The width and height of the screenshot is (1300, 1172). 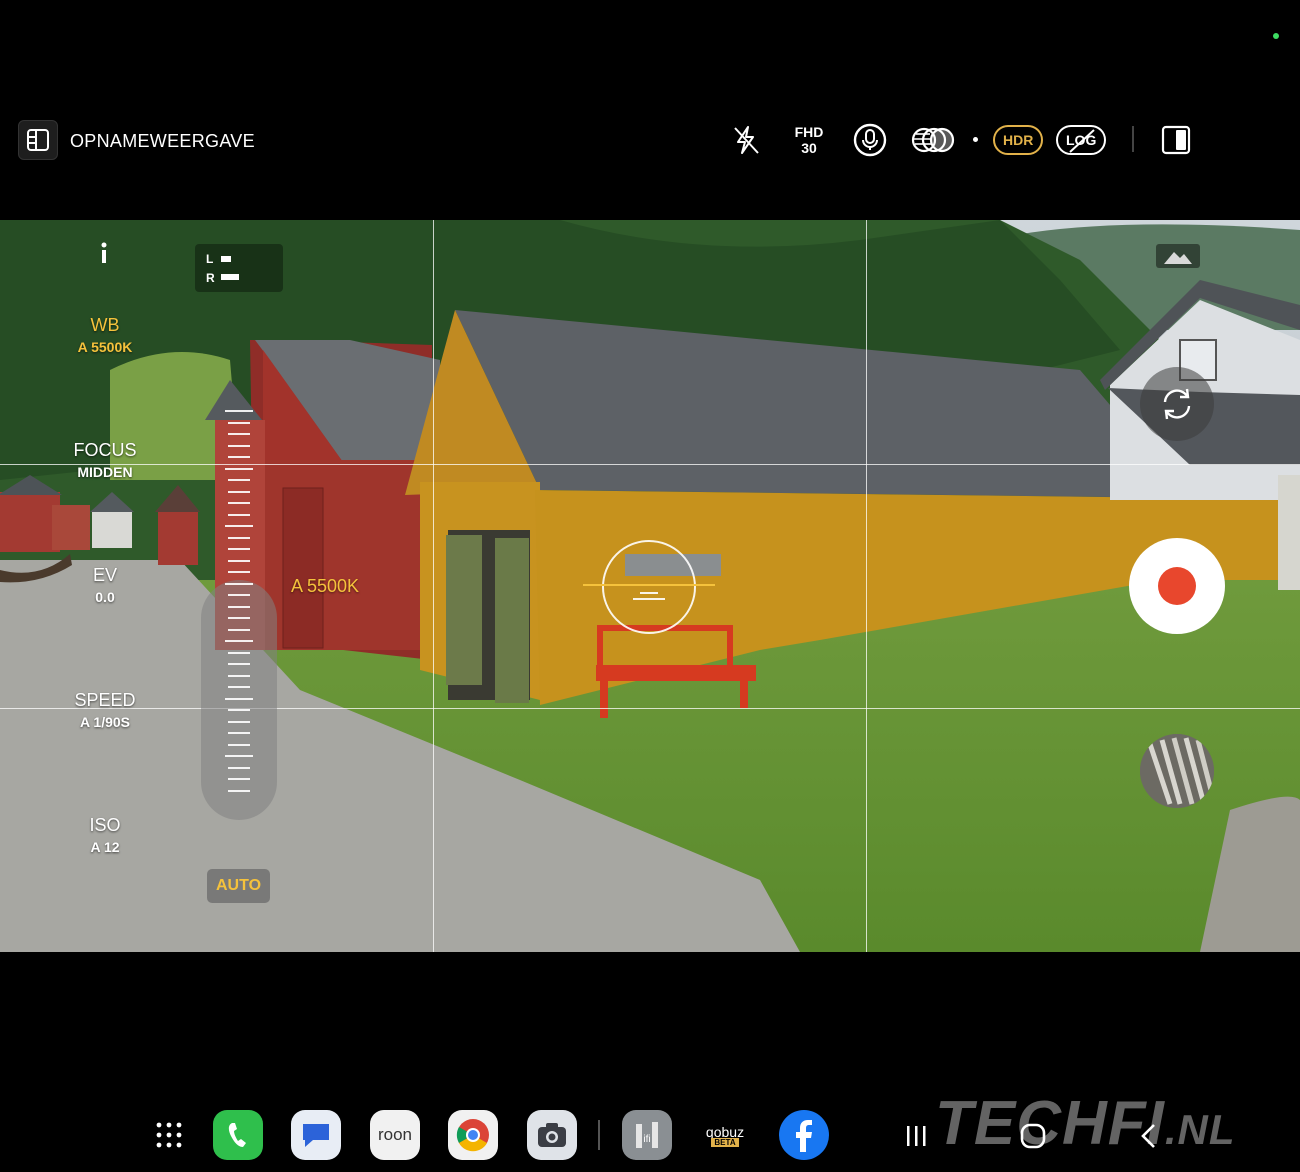 I want to click on resolution-framerate-button: FHD 30, so click(x=809, y=140).